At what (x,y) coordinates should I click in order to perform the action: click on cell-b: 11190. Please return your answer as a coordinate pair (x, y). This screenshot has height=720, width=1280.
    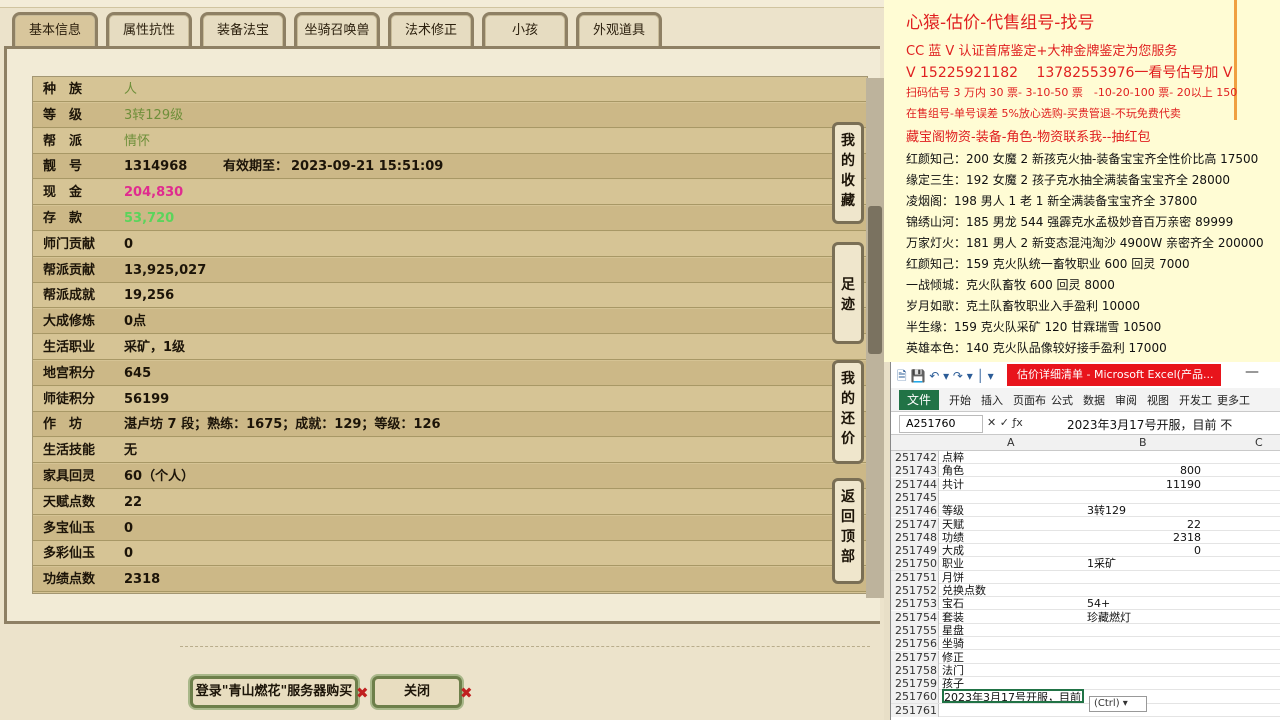
    Looking at the image, I should click on (1144, 484).